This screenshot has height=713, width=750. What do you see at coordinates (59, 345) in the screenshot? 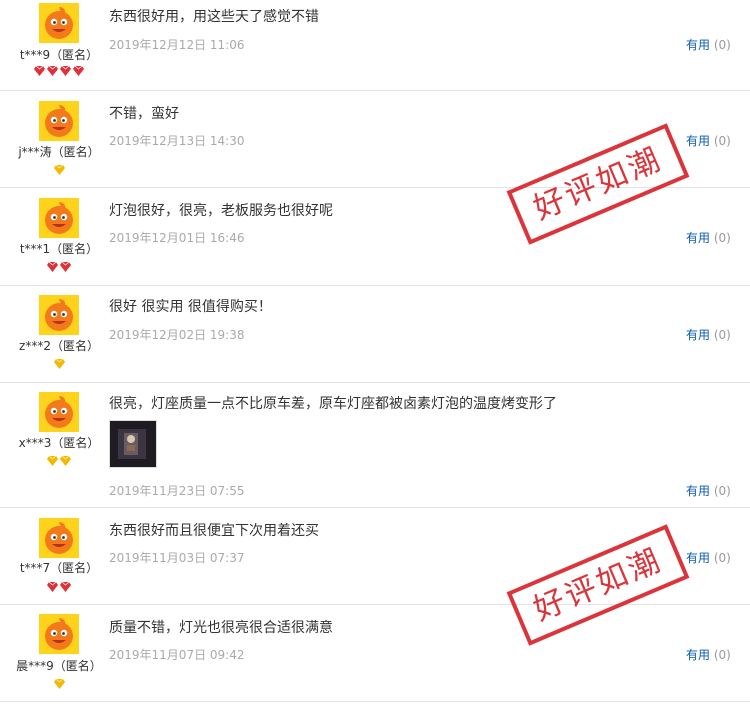
I see `username: z***2（匿名）` at bounding box center [59, 345].